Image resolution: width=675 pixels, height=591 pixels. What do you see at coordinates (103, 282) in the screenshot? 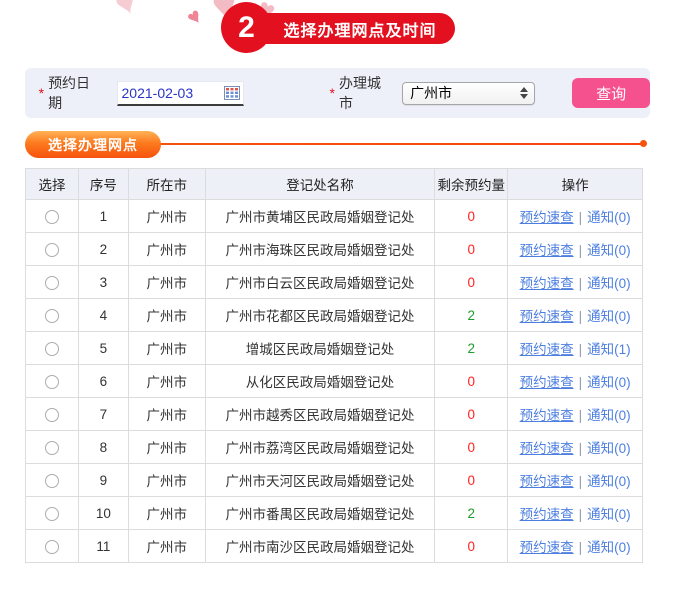
I see `row-no: 3` at bounding box center [103, 282].